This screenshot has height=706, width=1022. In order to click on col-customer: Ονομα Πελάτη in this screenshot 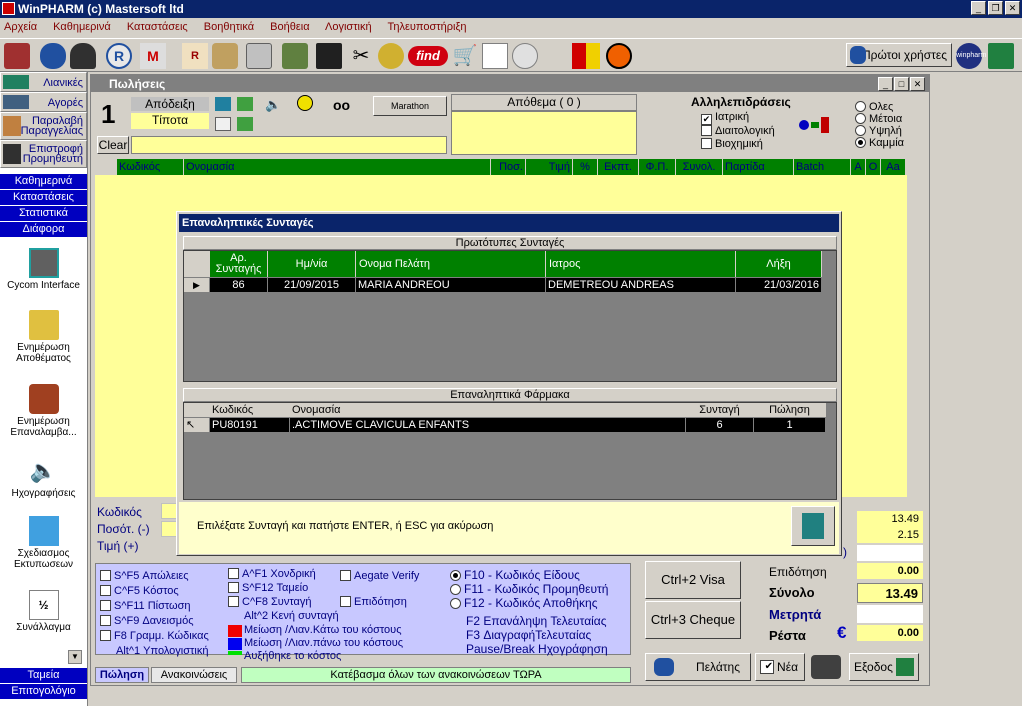, I will do `click(451, 264)`.